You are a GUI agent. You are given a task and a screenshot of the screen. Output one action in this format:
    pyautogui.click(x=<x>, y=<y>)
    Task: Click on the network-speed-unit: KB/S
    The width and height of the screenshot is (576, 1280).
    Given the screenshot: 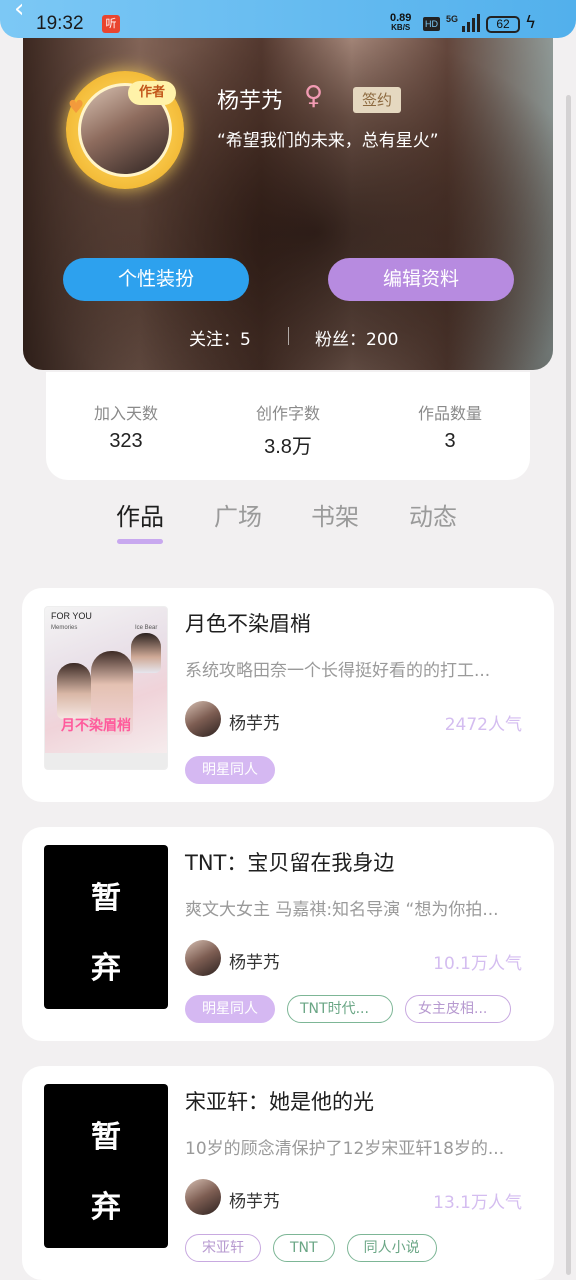 What is the action you would take?
    pyautogui.click(x=401, y=27)
    